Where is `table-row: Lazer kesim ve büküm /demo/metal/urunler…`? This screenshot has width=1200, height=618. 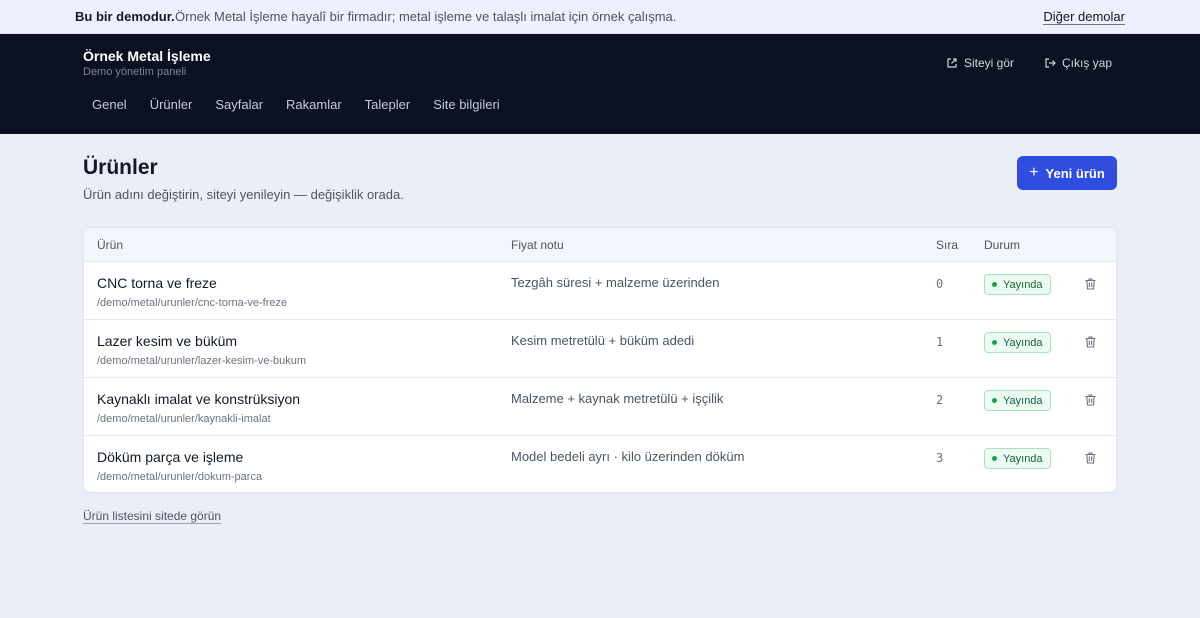 table-row: Lazer kesim ve büküm /demo/metal/urunler… is located at coordinates (600, 349).